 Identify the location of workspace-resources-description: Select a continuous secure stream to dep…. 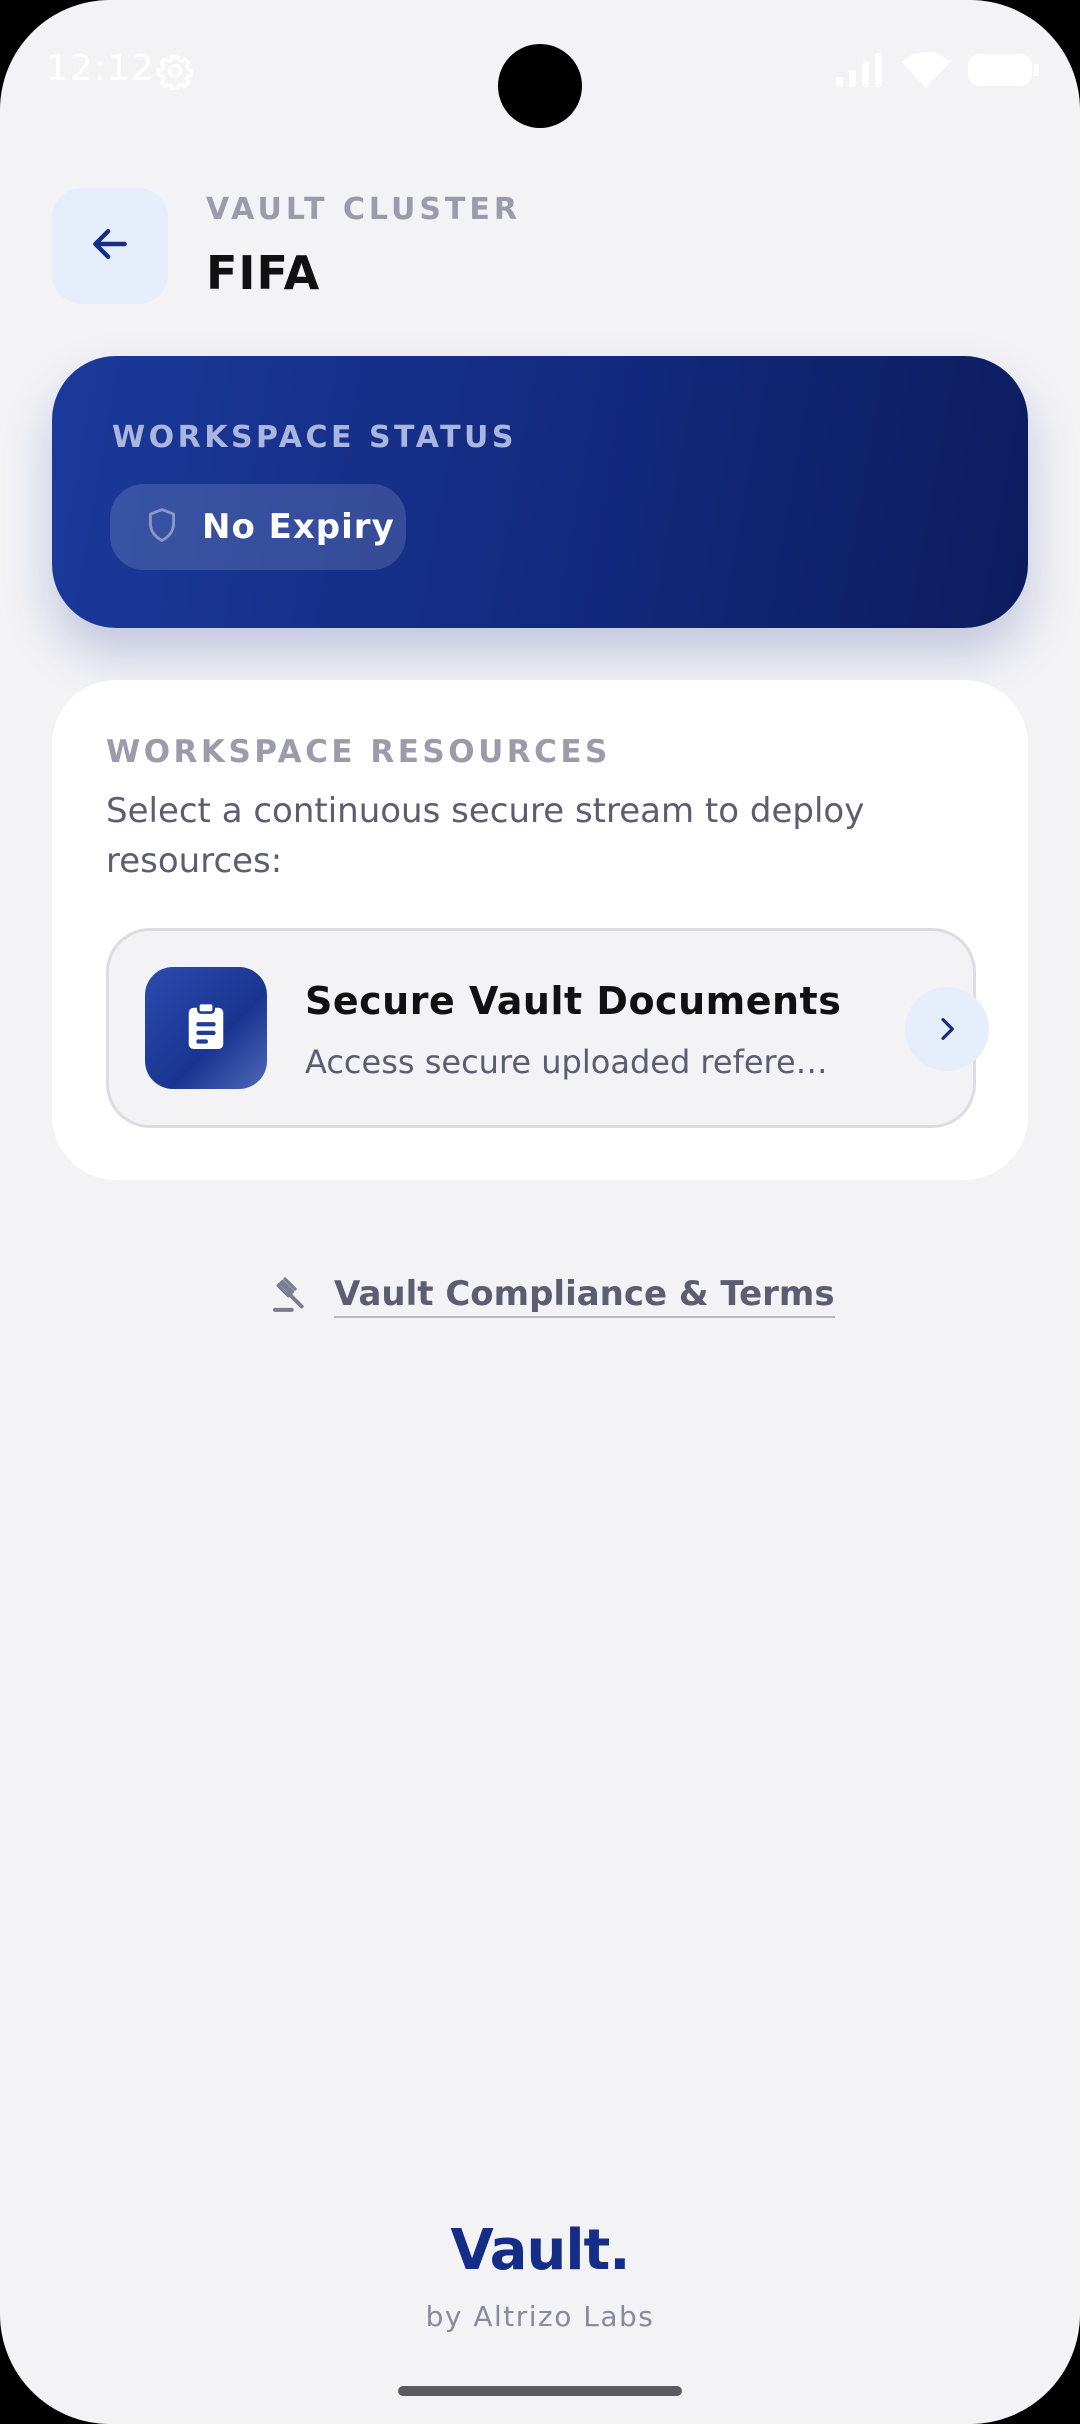
(485, 836).